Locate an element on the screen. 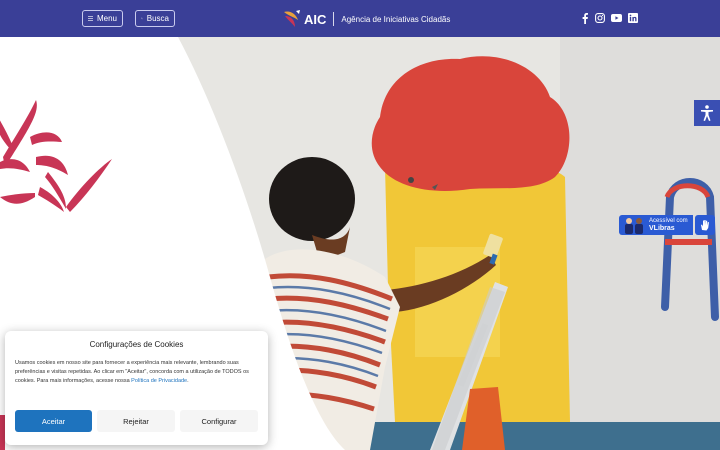 The height and width of the screenshot is (450, 720). hand-icon is located at coordinates (705, 225).